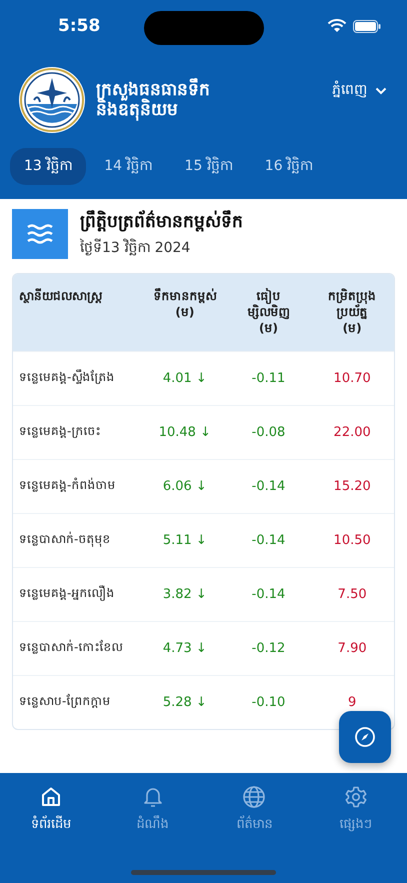  I want to click on station-cell-text: ទន្លេបាសាក់-ចតុមុខ, so click(65, 540).